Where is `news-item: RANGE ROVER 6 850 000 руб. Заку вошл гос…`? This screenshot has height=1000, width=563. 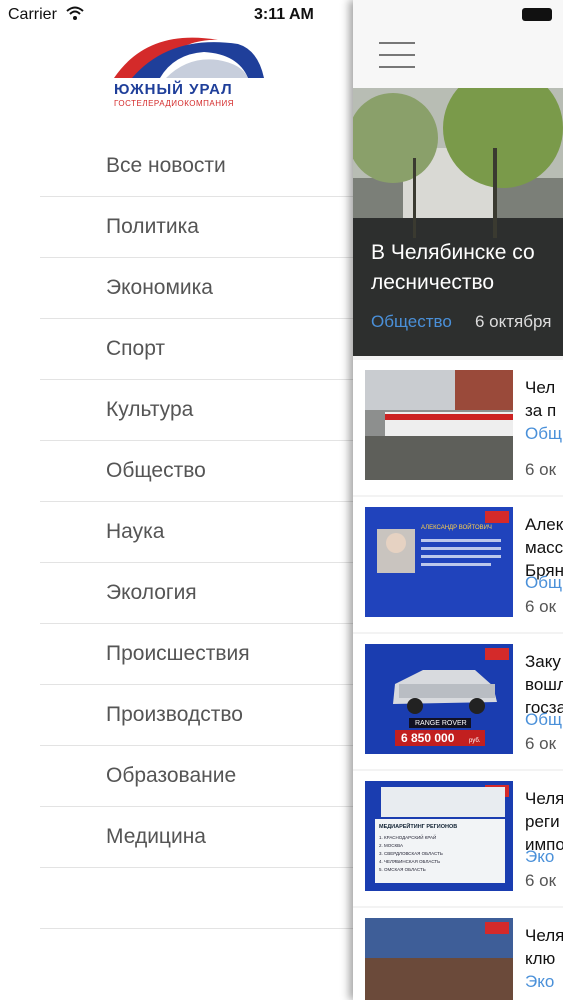
news-item: RANGE ROVER 6 850 000 руб. Заку вошл гос… is located at coordinates (458, 701).